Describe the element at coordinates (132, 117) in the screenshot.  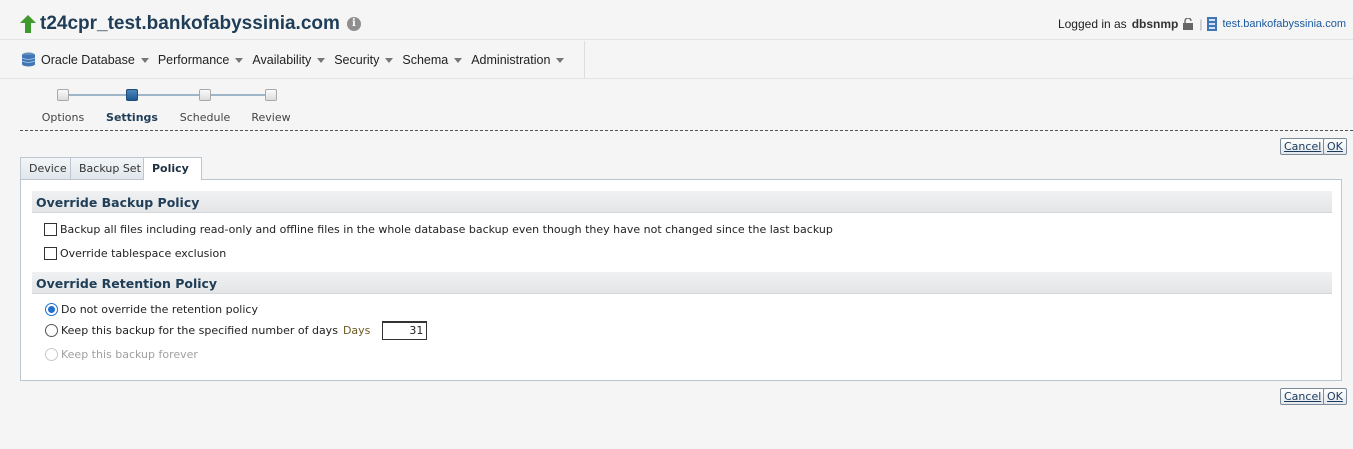
I see `train-label-settings: Settings` at that location.